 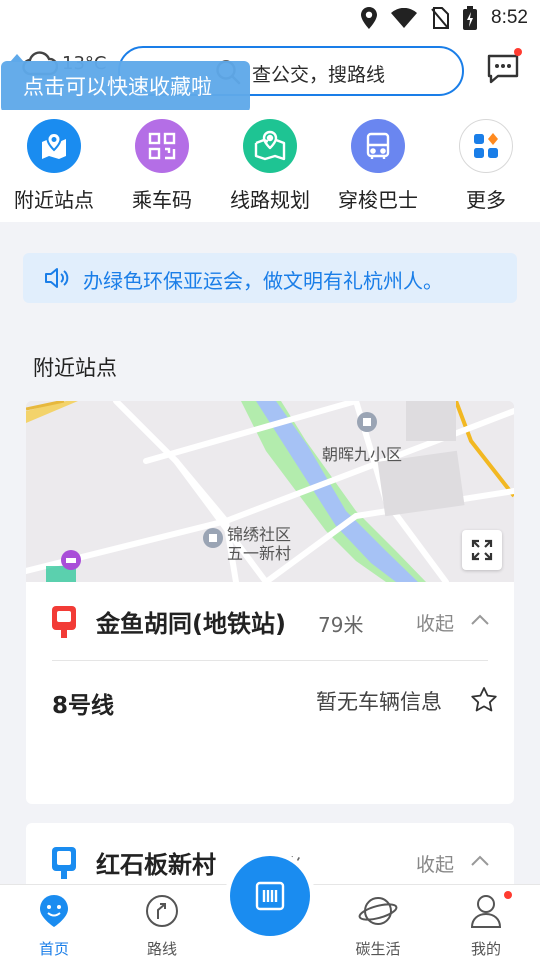 I want to click on route-compass-icon, so click(x=162, y=911).